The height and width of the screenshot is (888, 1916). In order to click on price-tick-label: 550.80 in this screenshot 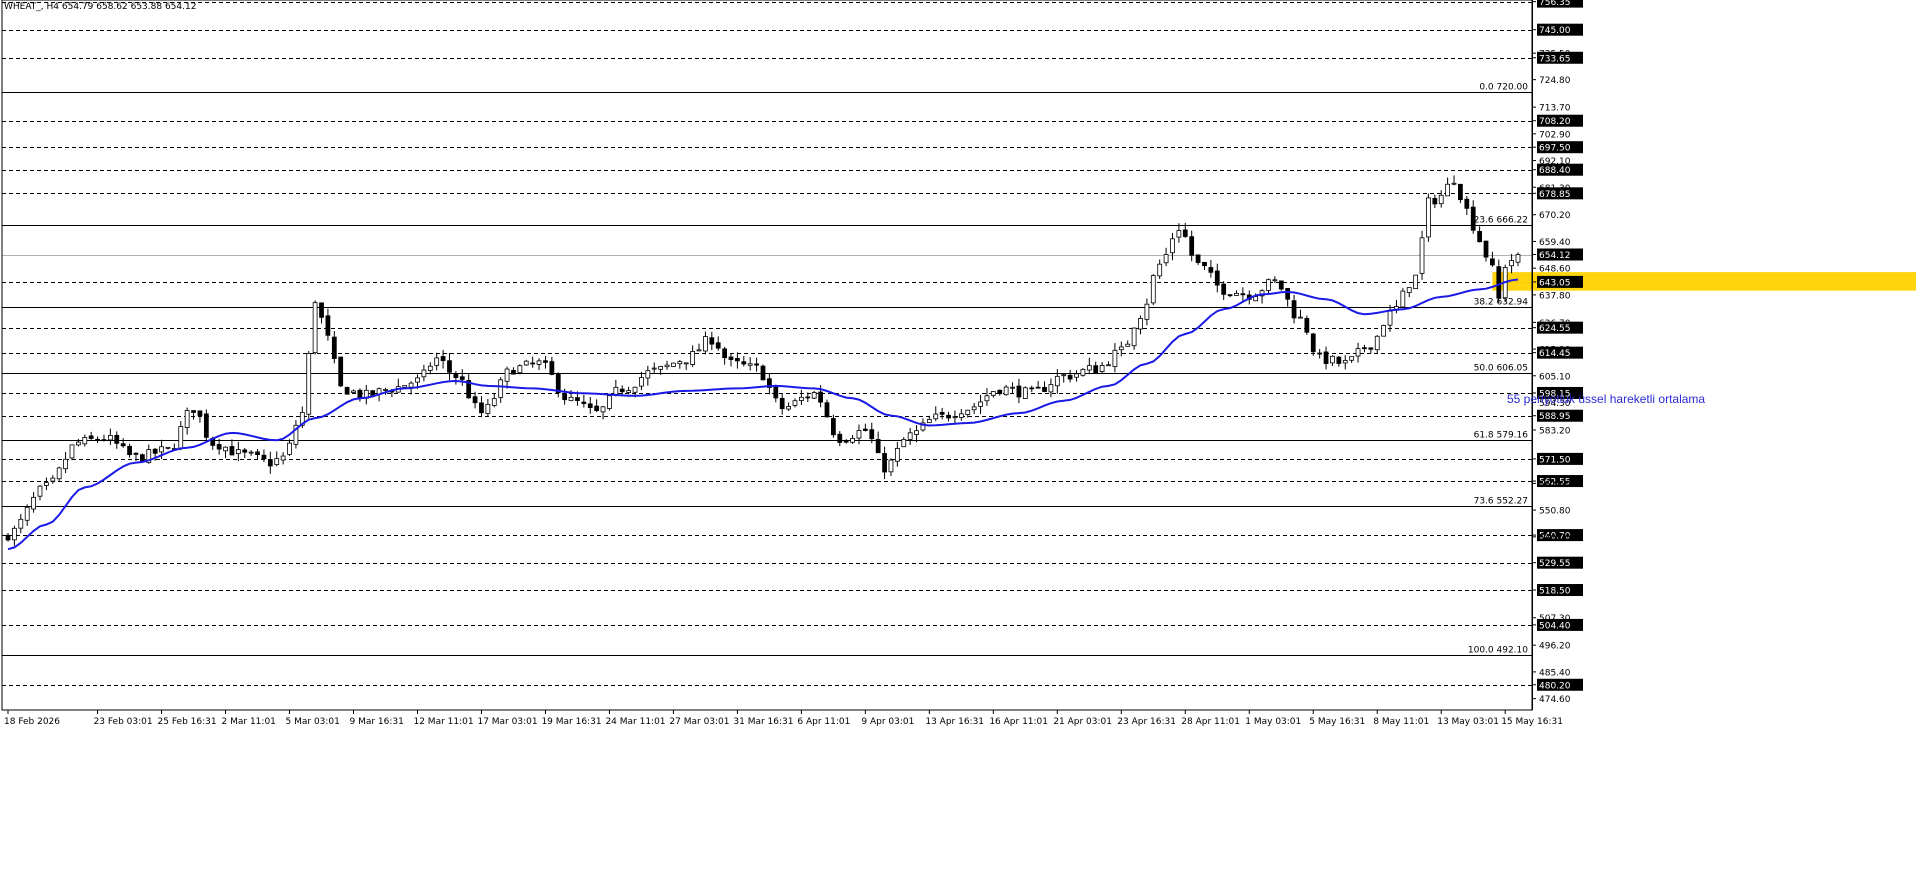, I will do `click(1555, 512)`.